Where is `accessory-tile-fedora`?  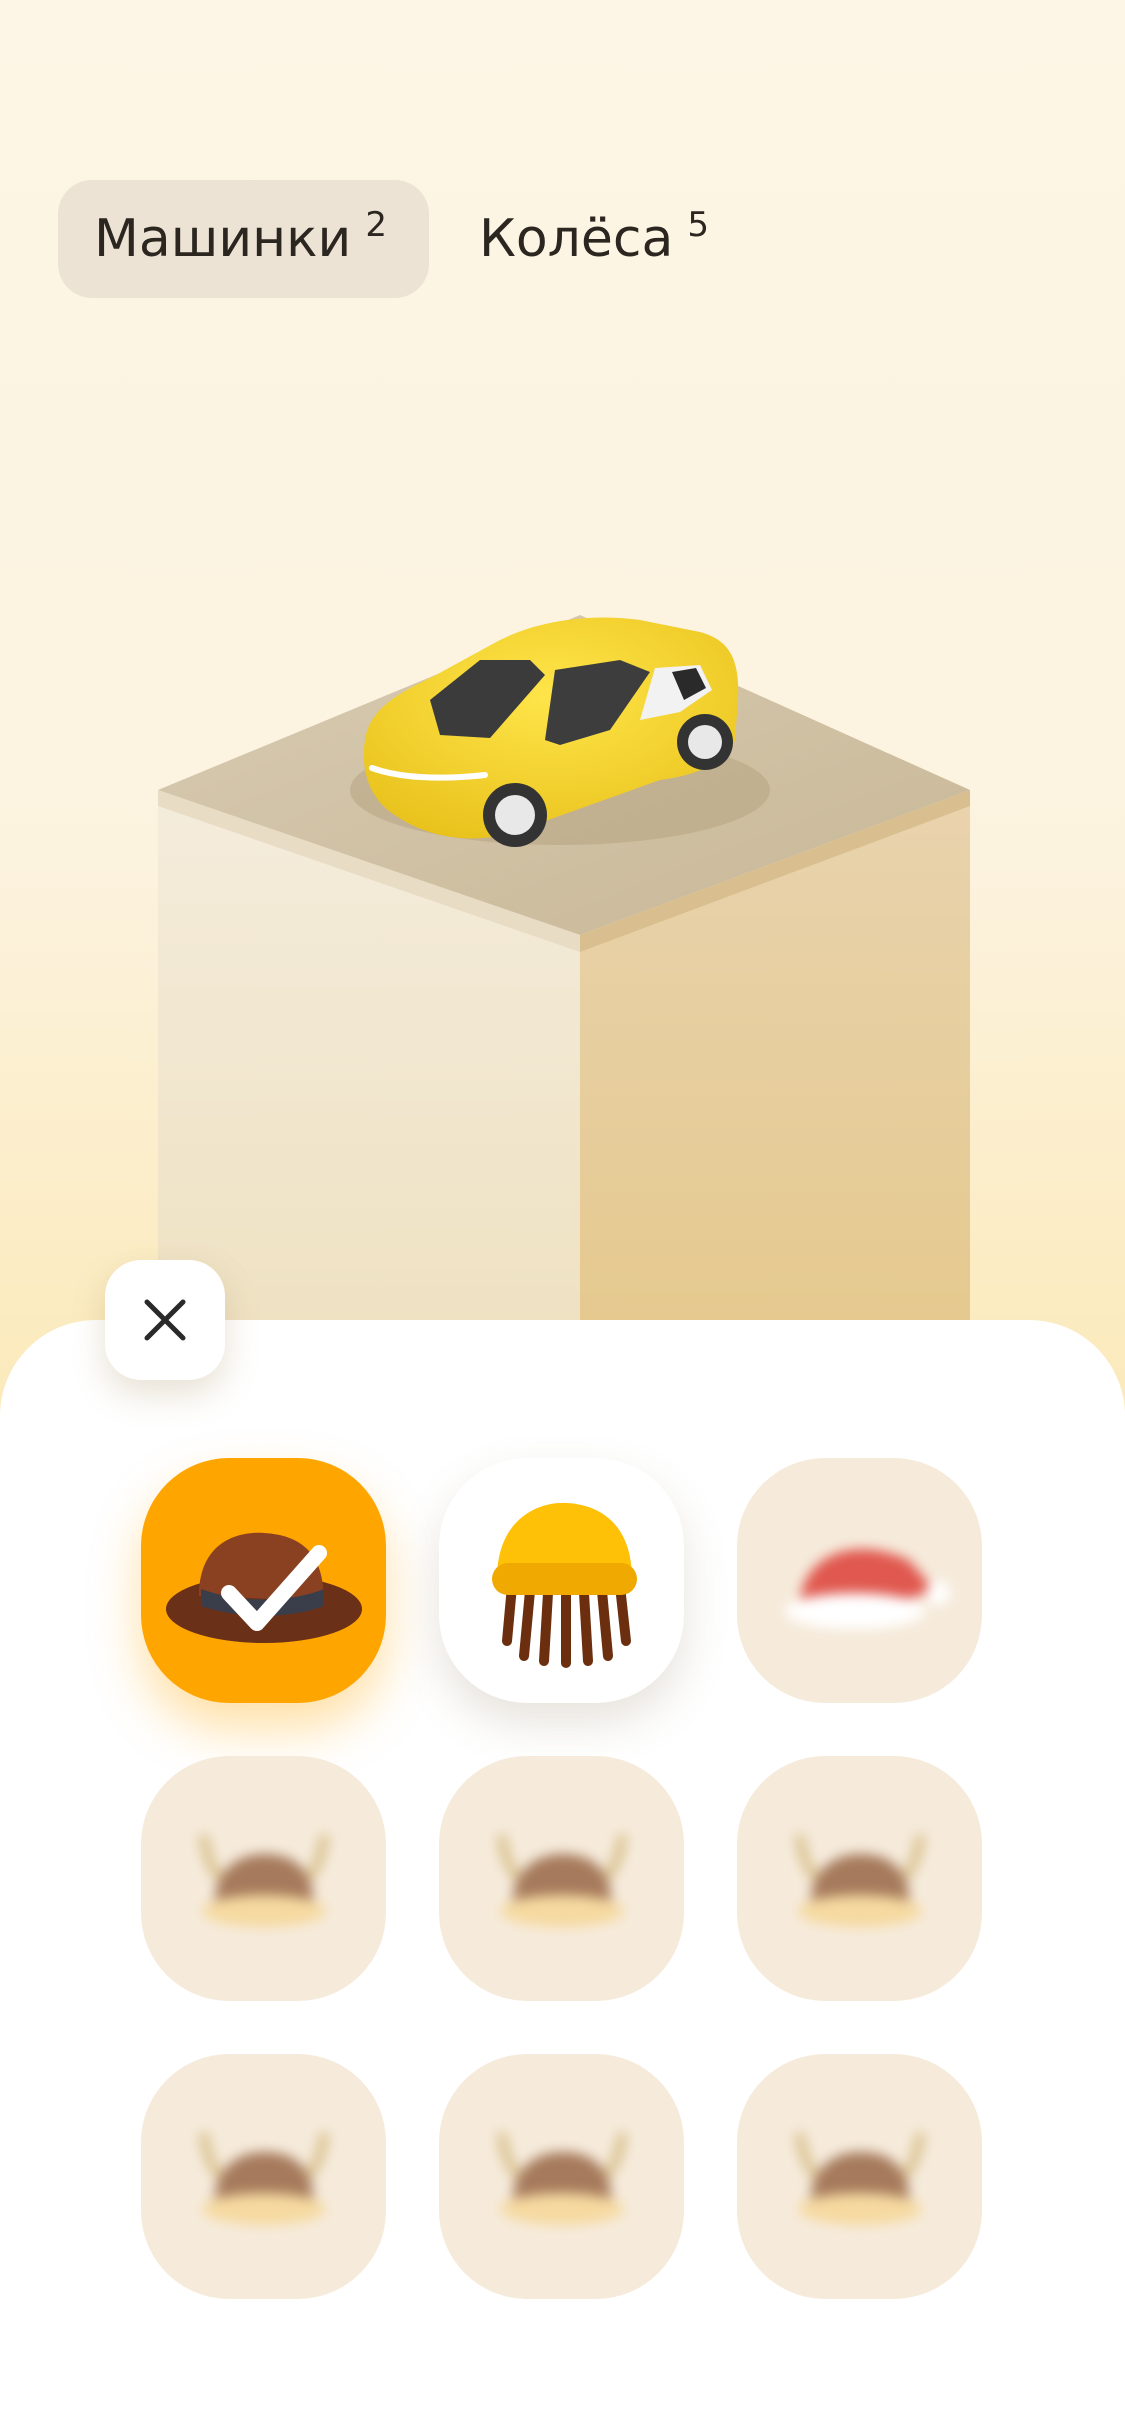
accessory-tile-fedora is located at coordinates (263, 1580).